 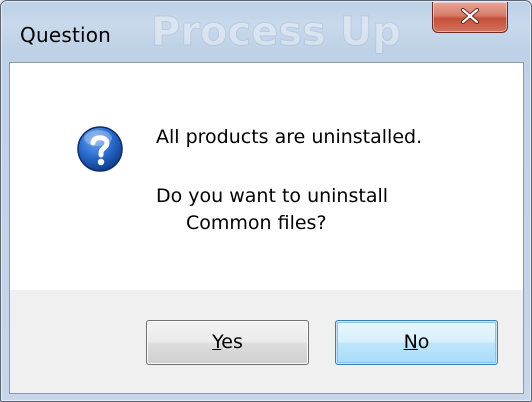 I want to click on no-label-rest: o, so click(x=423, y=342).